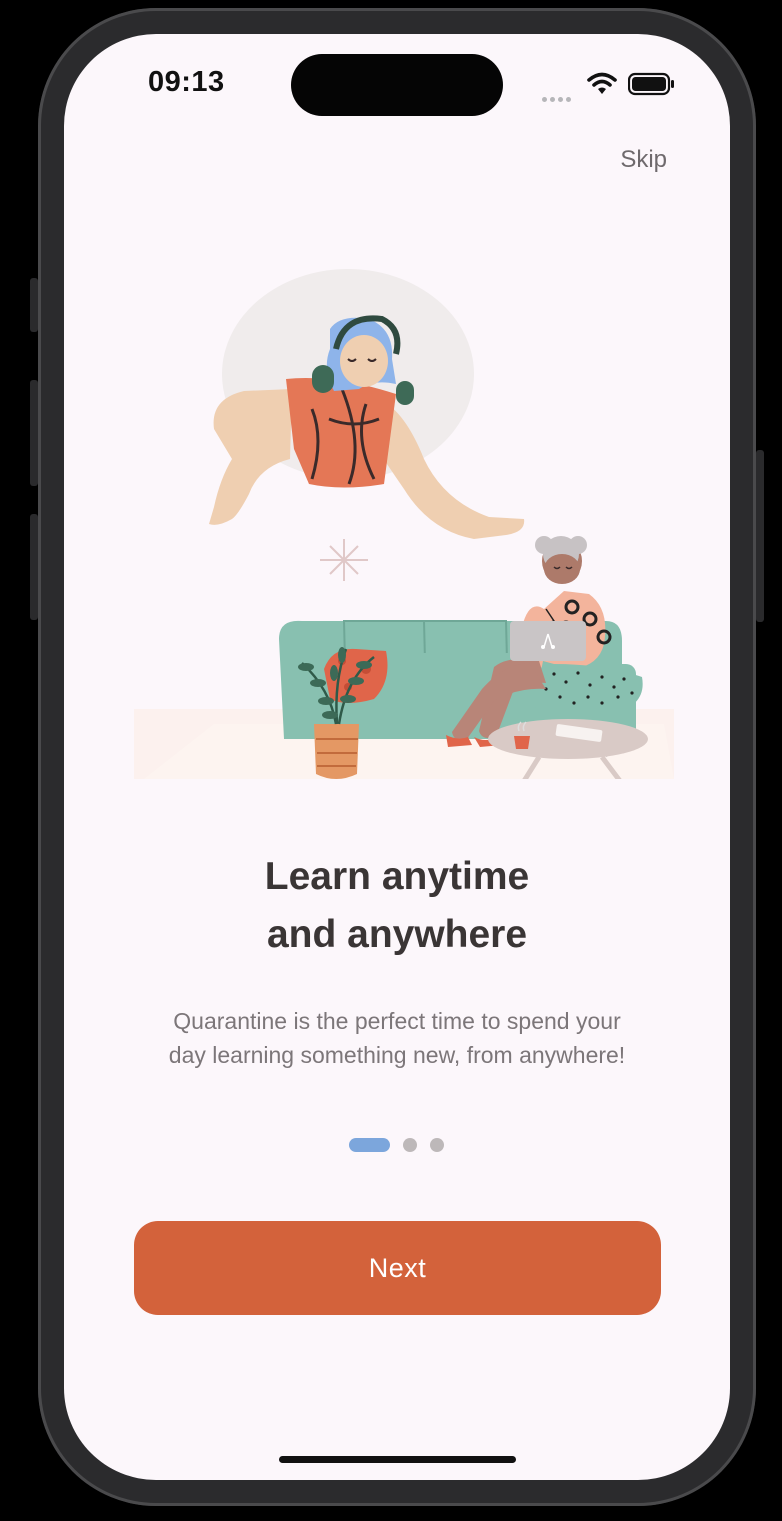  Describe the element at coordinates (760, 536) in the screenshot. I see `power-button` at that location.